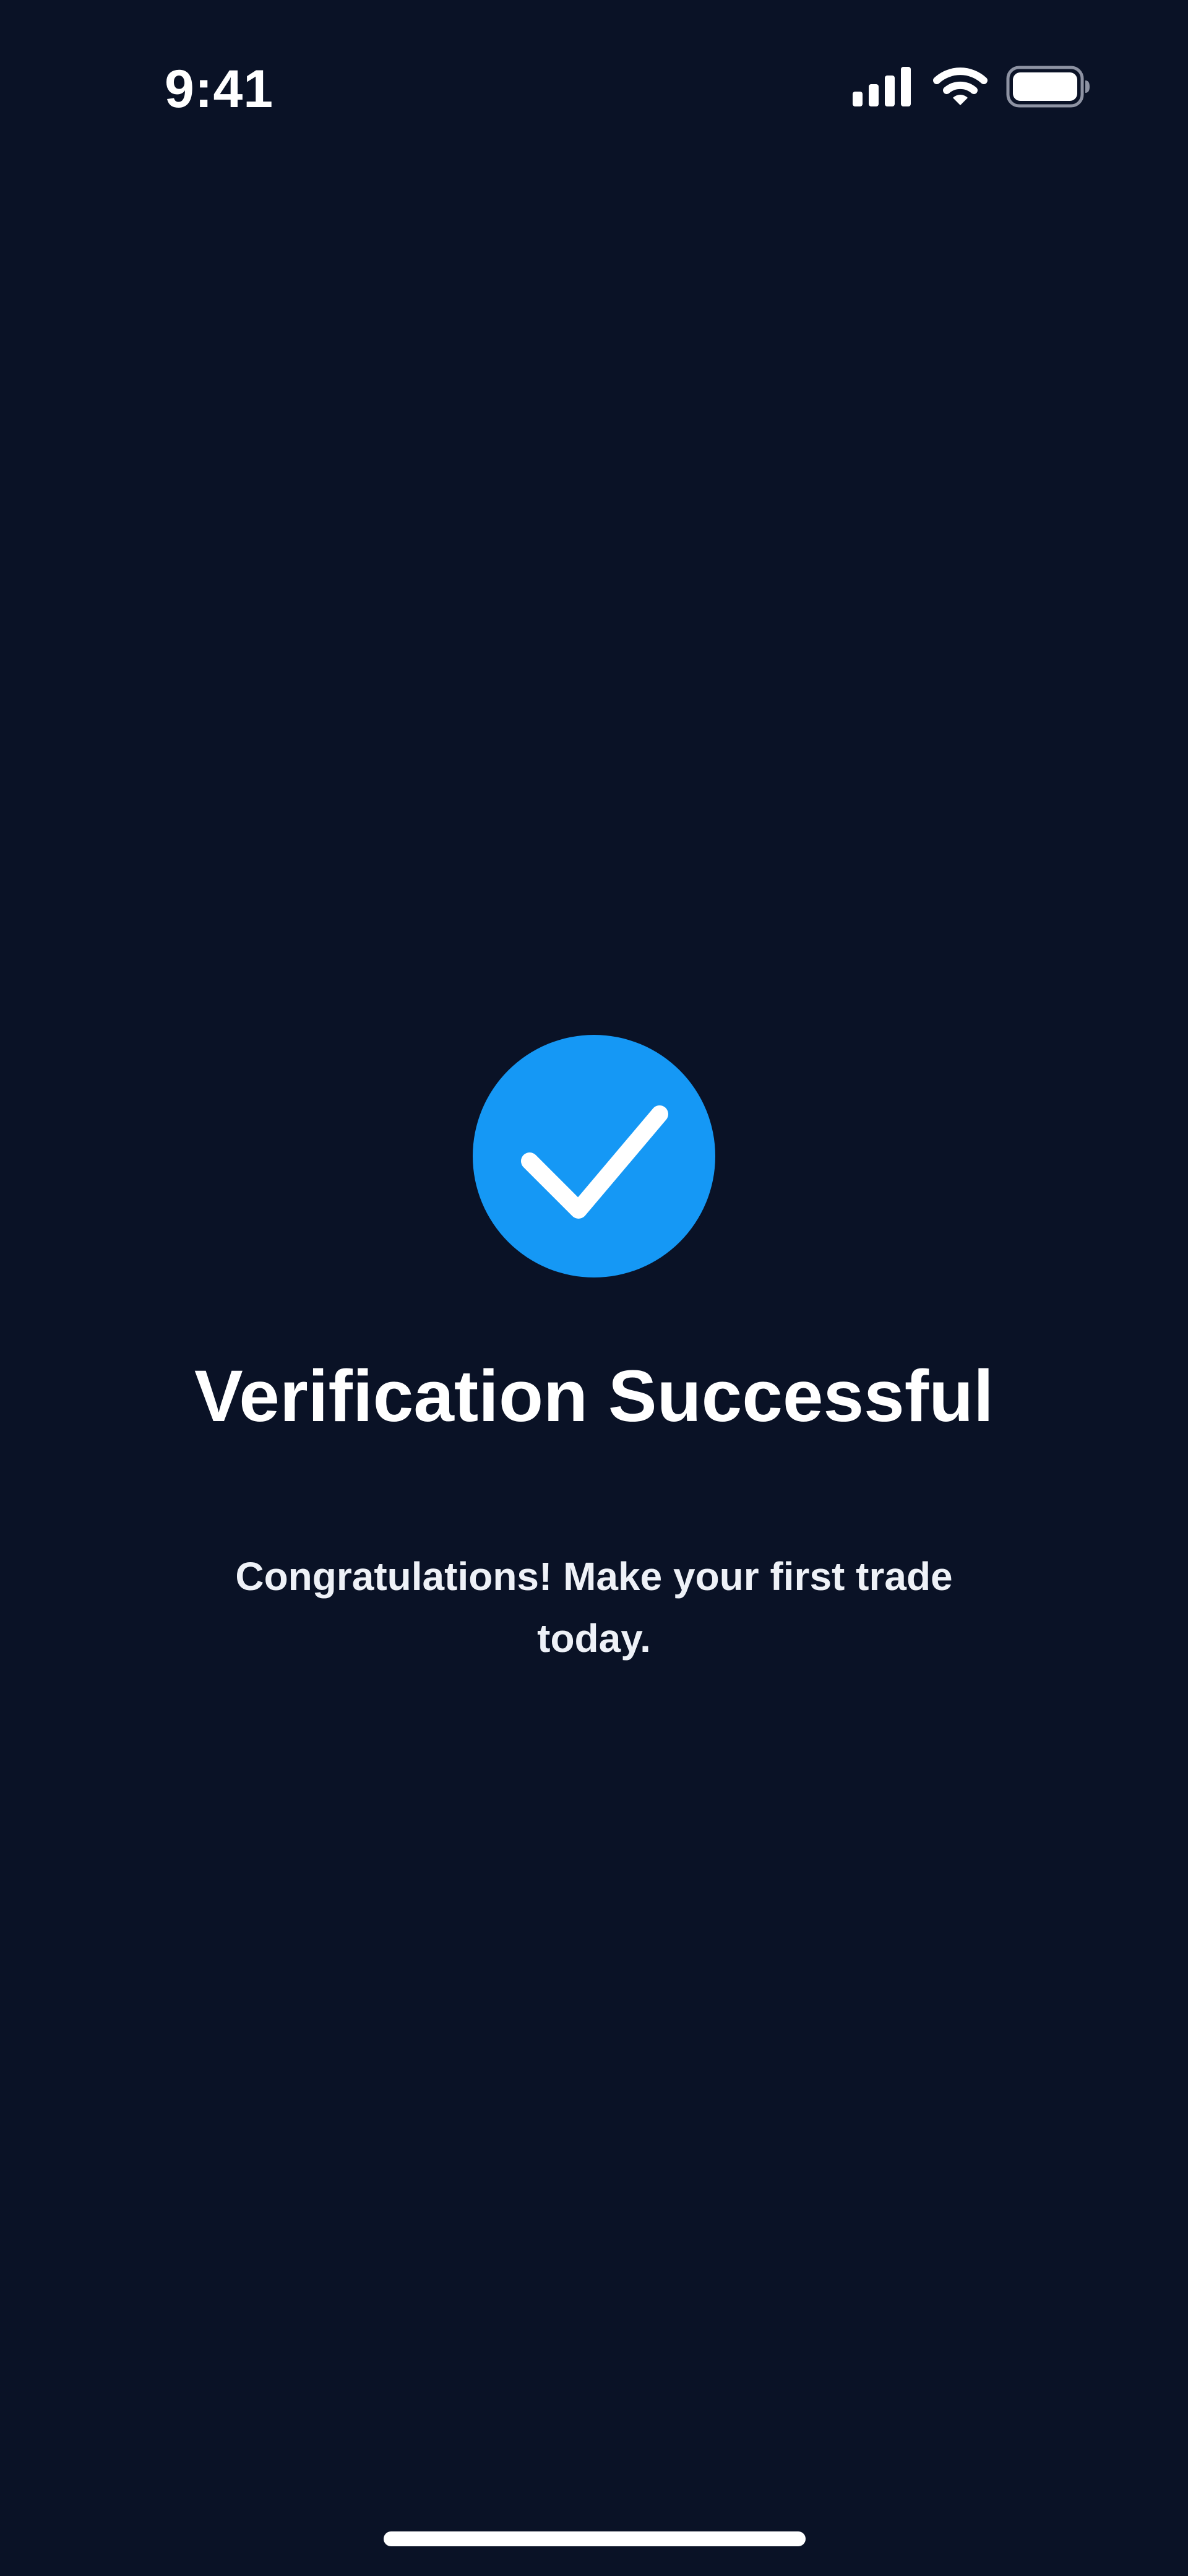  Describe the element at coordinates (882, 86) in the screenshot. I see `cellular-signal-icon` at that location.